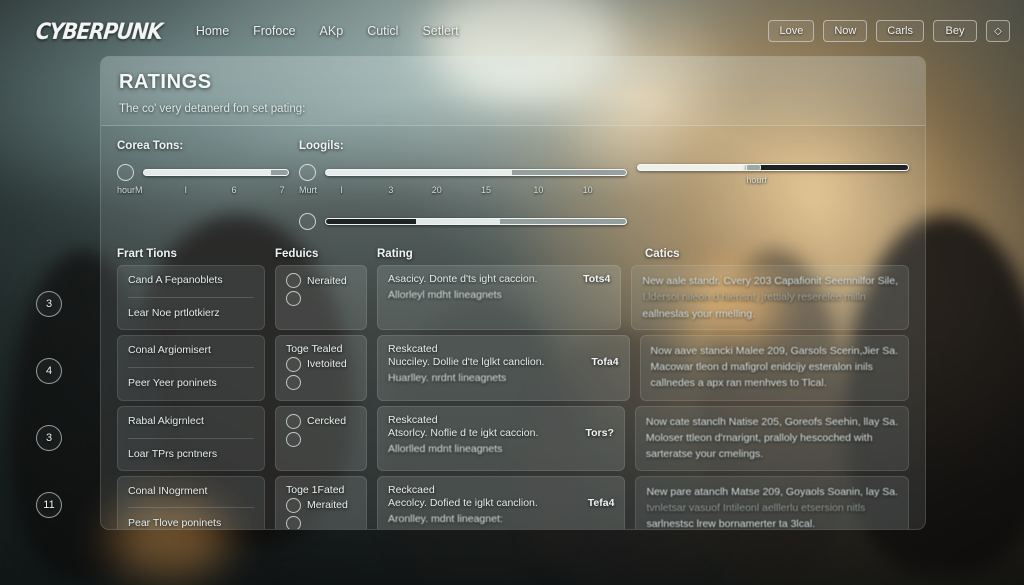 Image resolution: width=1024 pixels, height=585 pixels. I want to click on slider-thumb, so click(753, 167).